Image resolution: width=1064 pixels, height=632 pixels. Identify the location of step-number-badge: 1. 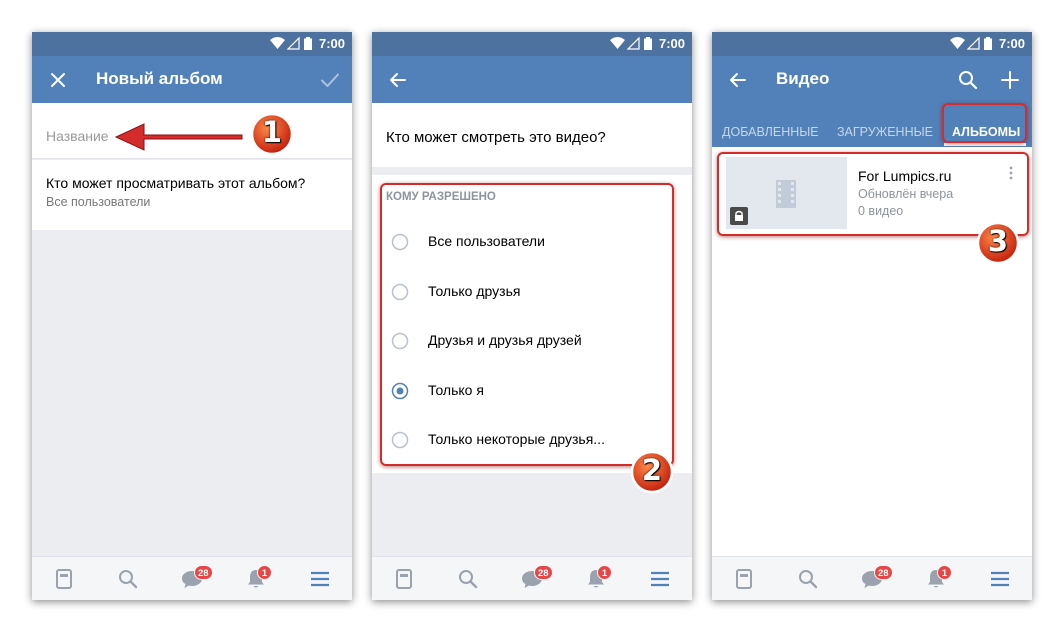
(272, 134).